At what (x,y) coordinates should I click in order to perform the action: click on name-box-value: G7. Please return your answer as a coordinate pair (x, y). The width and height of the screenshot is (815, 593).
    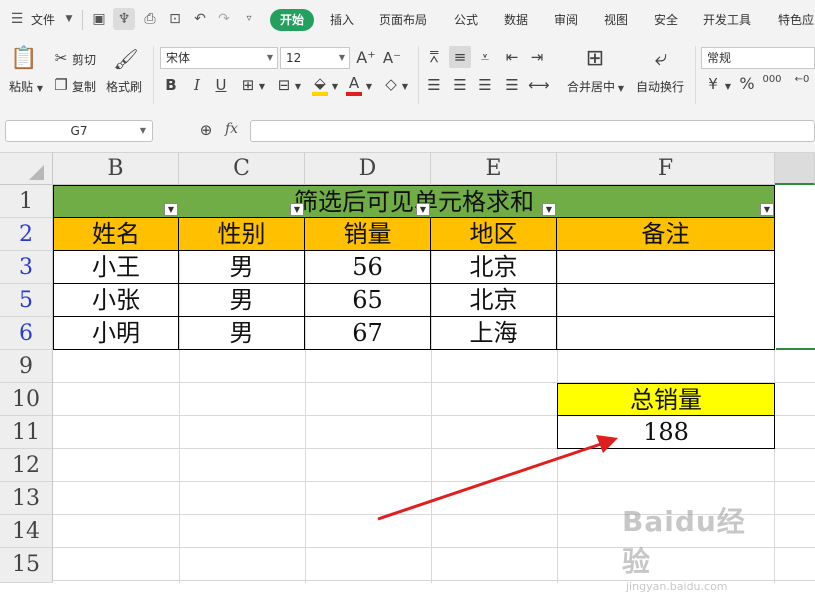
    Looking at the image, I should click on (79, 131).